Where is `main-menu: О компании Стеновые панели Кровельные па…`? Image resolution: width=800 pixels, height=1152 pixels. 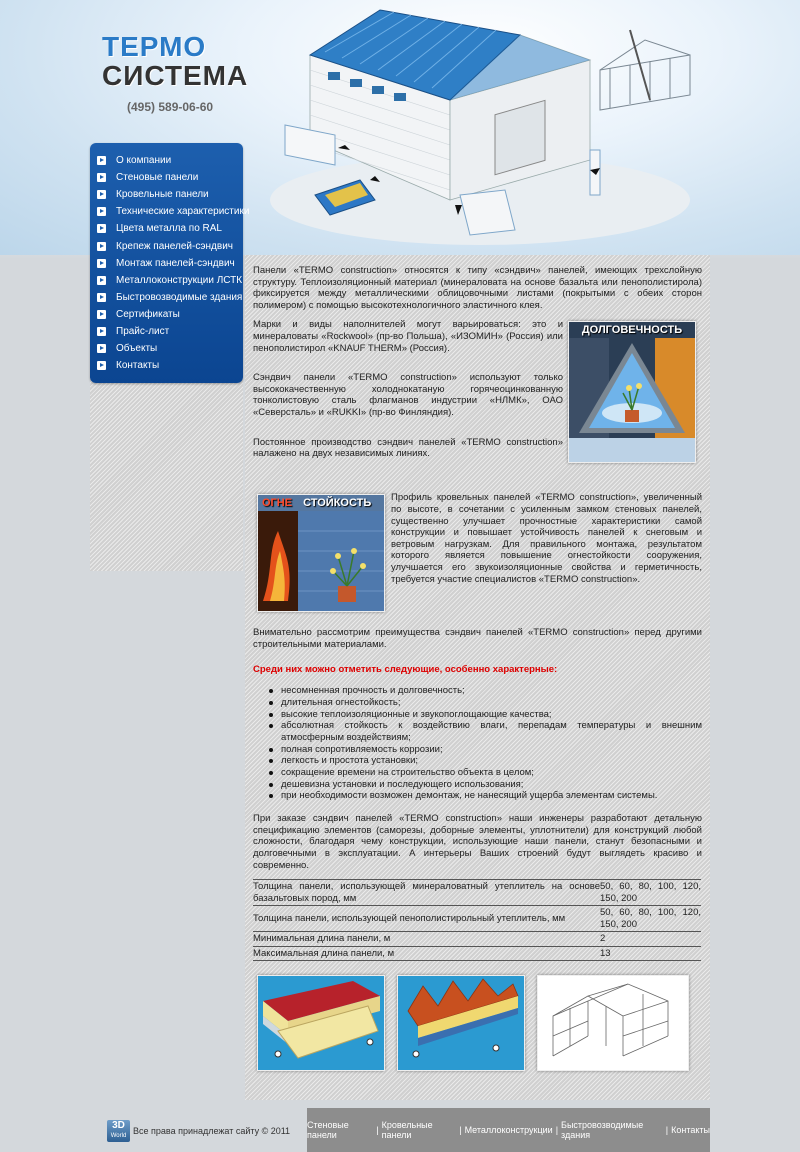
main-menu: О компании Стеновые панели Кровельные па… is located at coordinates (169, 263).